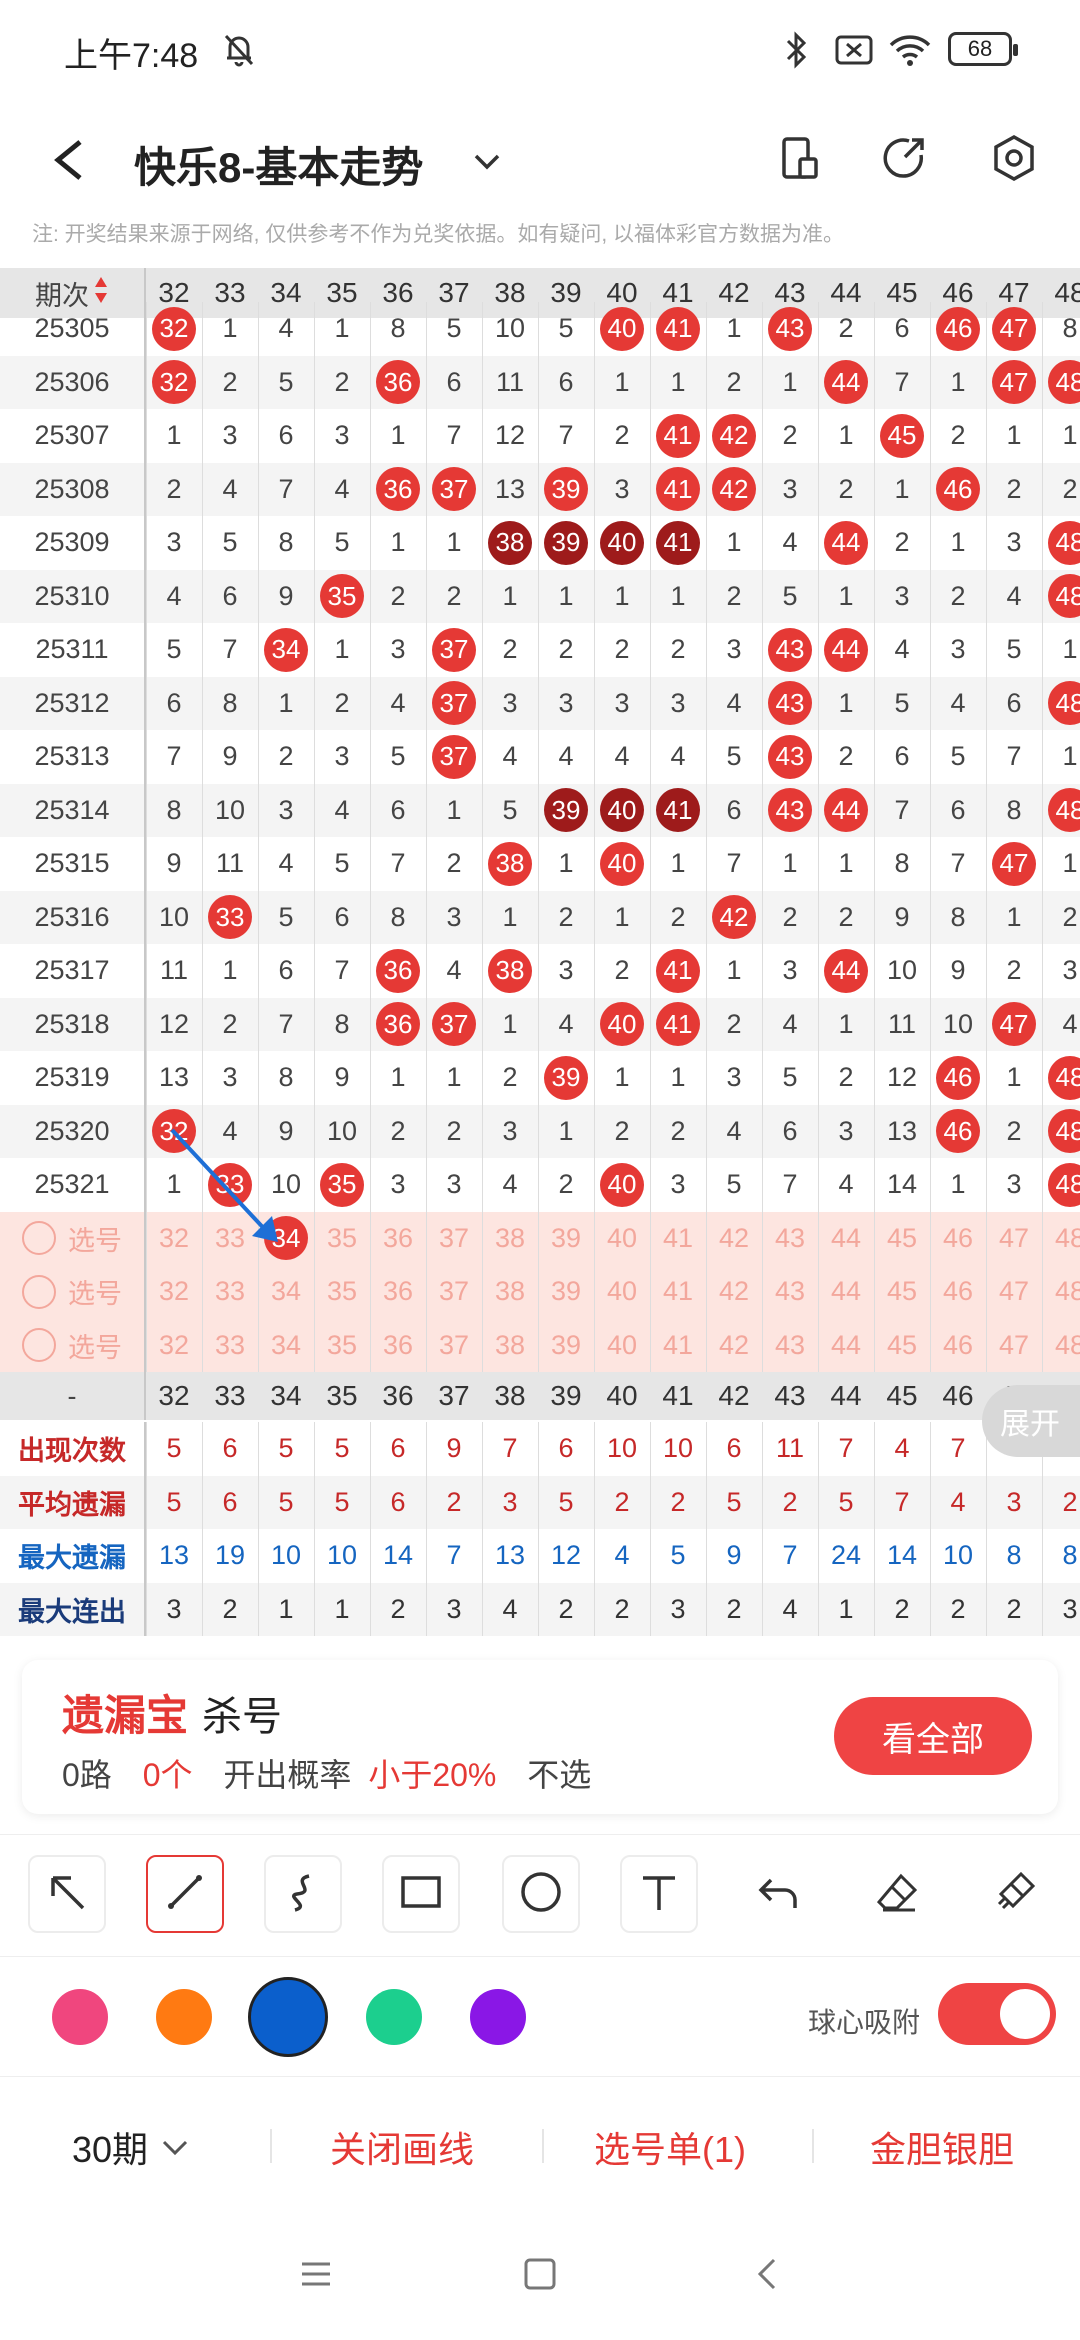  Describe the element at coordinates (540, 2016) in the screenshot. I see `color-picker: 球心吸附` at that location.